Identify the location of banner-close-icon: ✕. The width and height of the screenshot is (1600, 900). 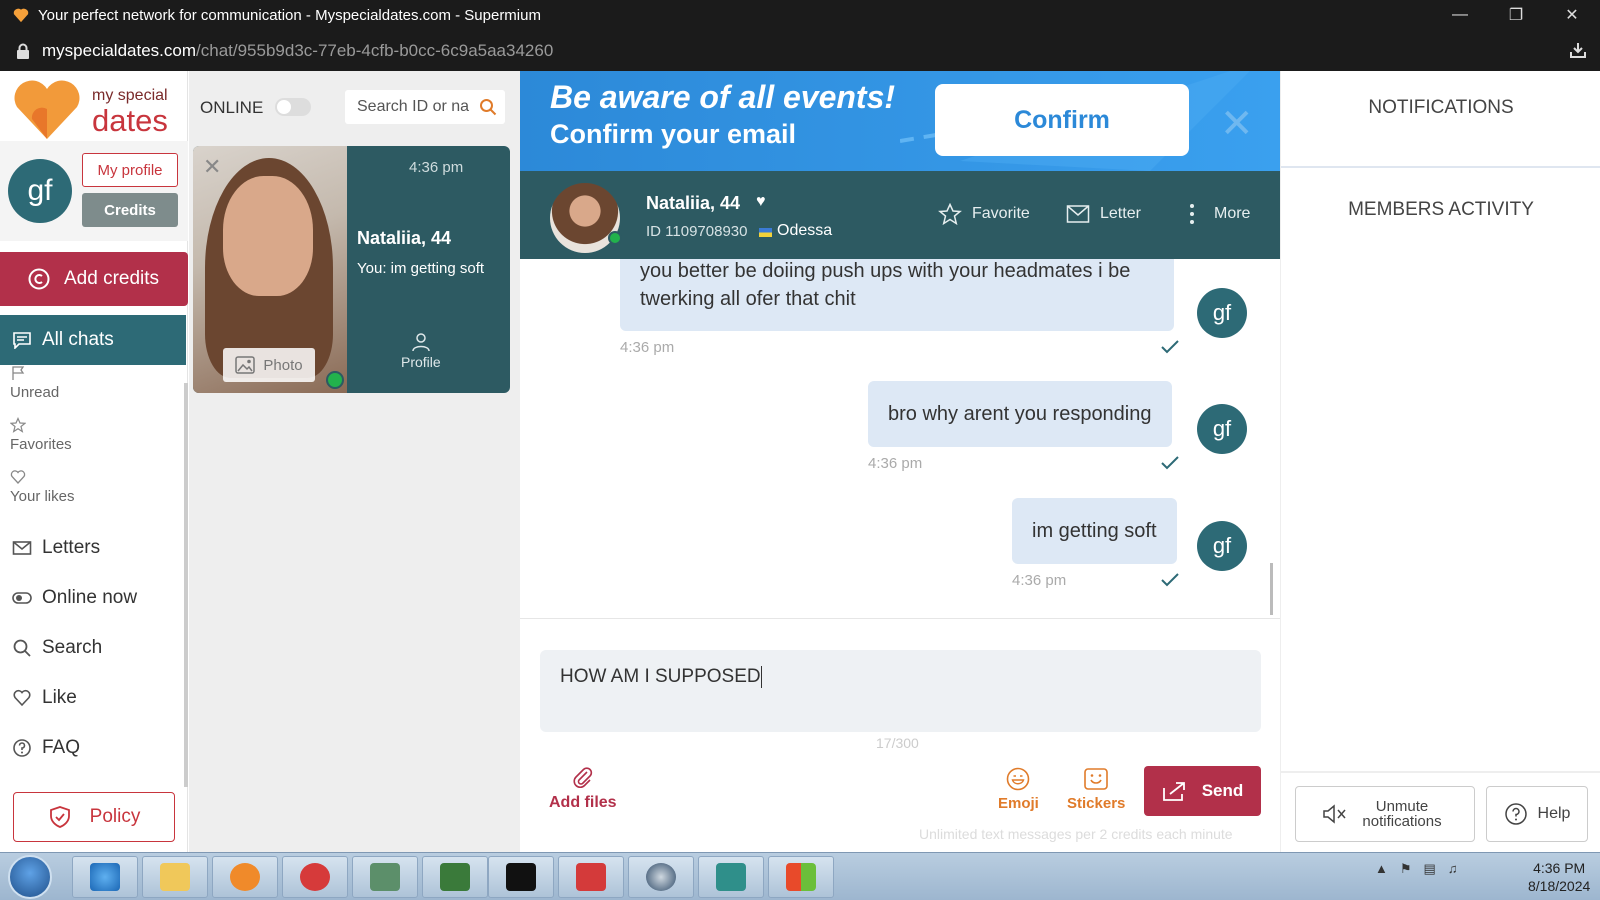
(1237, 124).